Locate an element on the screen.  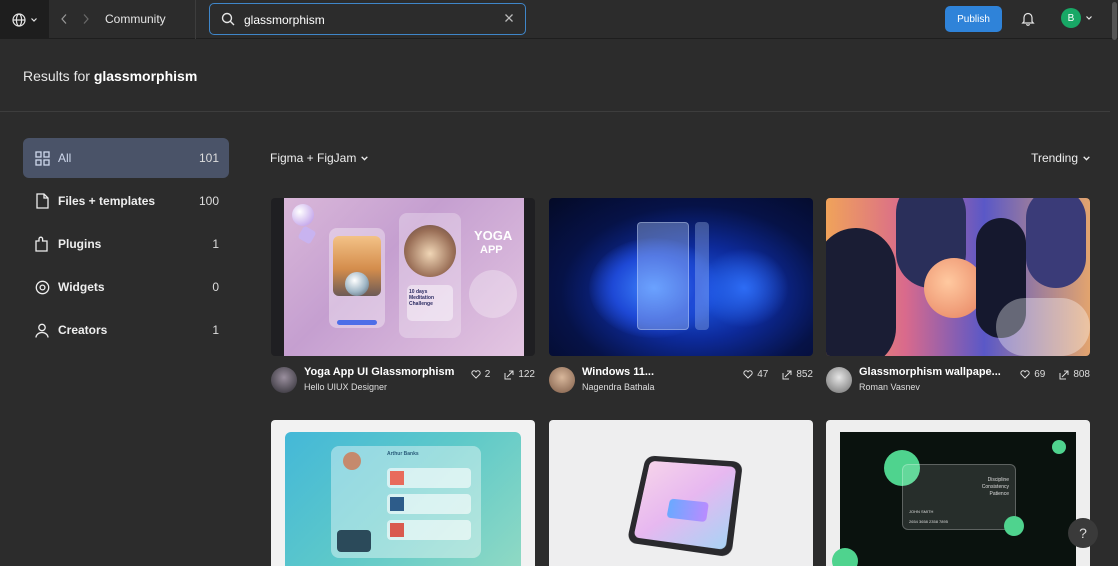
product-filter-dropdown: Figma + FigJam is located at coordinates (319, 158).